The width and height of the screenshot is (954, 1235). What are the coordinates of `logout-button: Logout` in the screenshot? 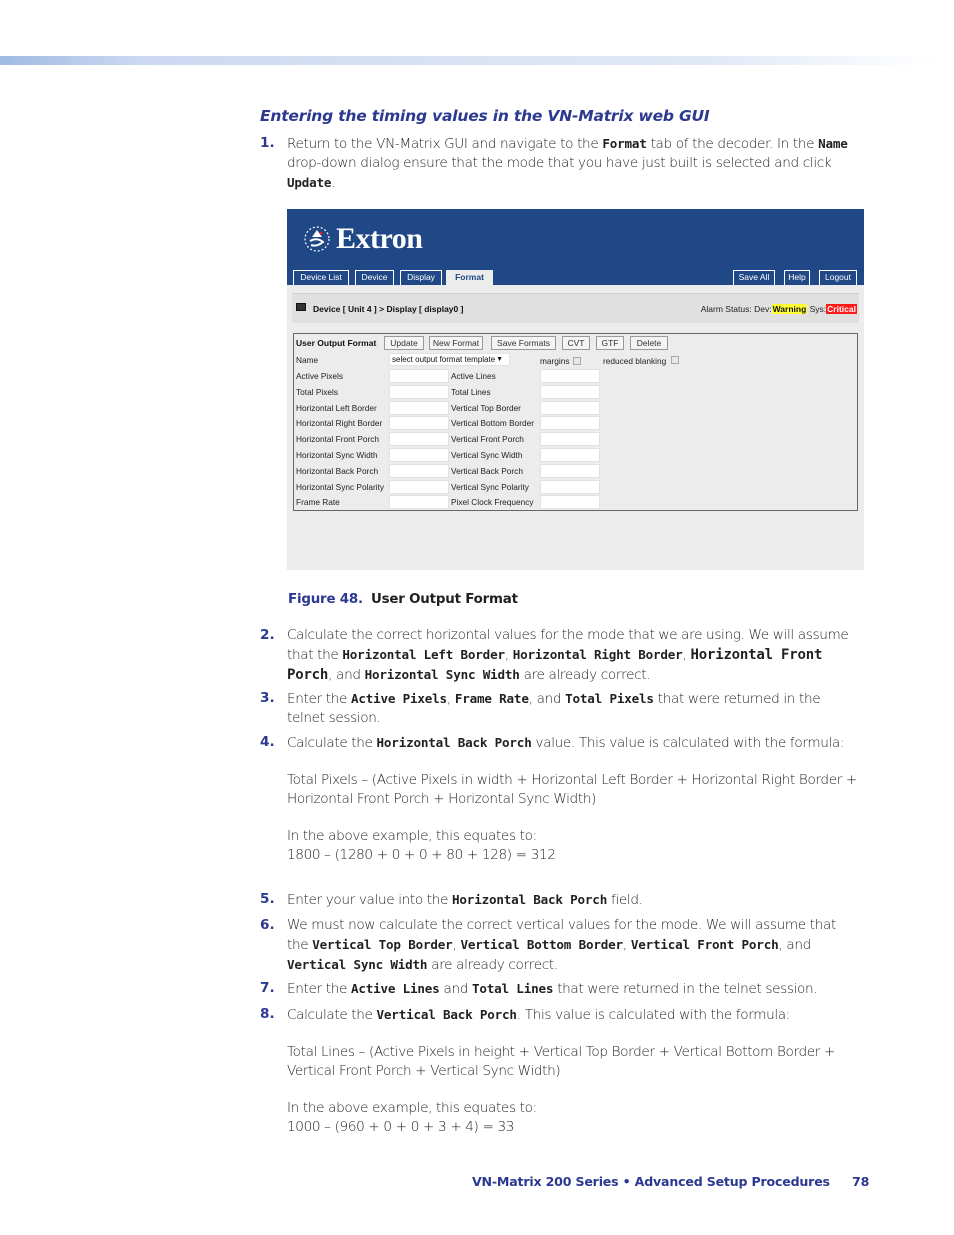 It's located at (838, 277).